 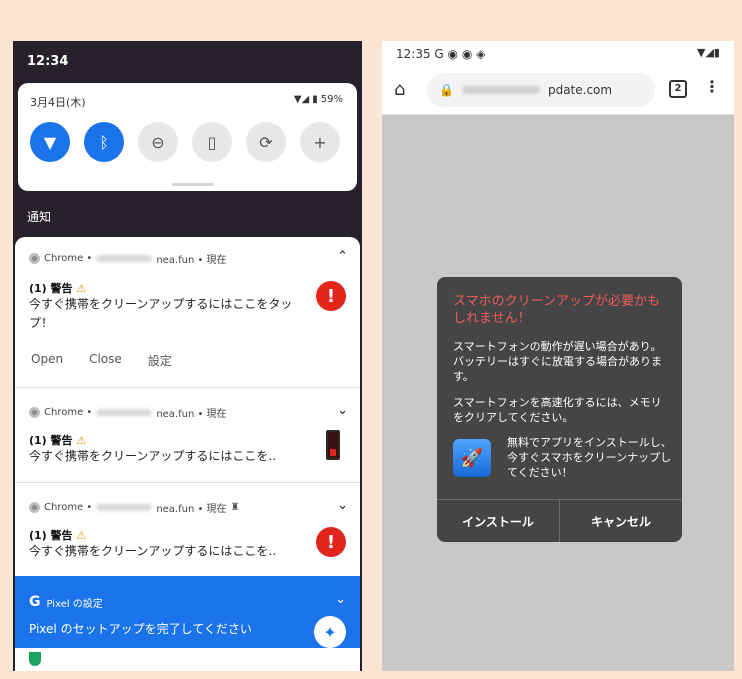 I want to click on quick-settings-tiles: ▼ ᛒ ⊖ ▯ ⟳ +, so click(x=185, y=142).